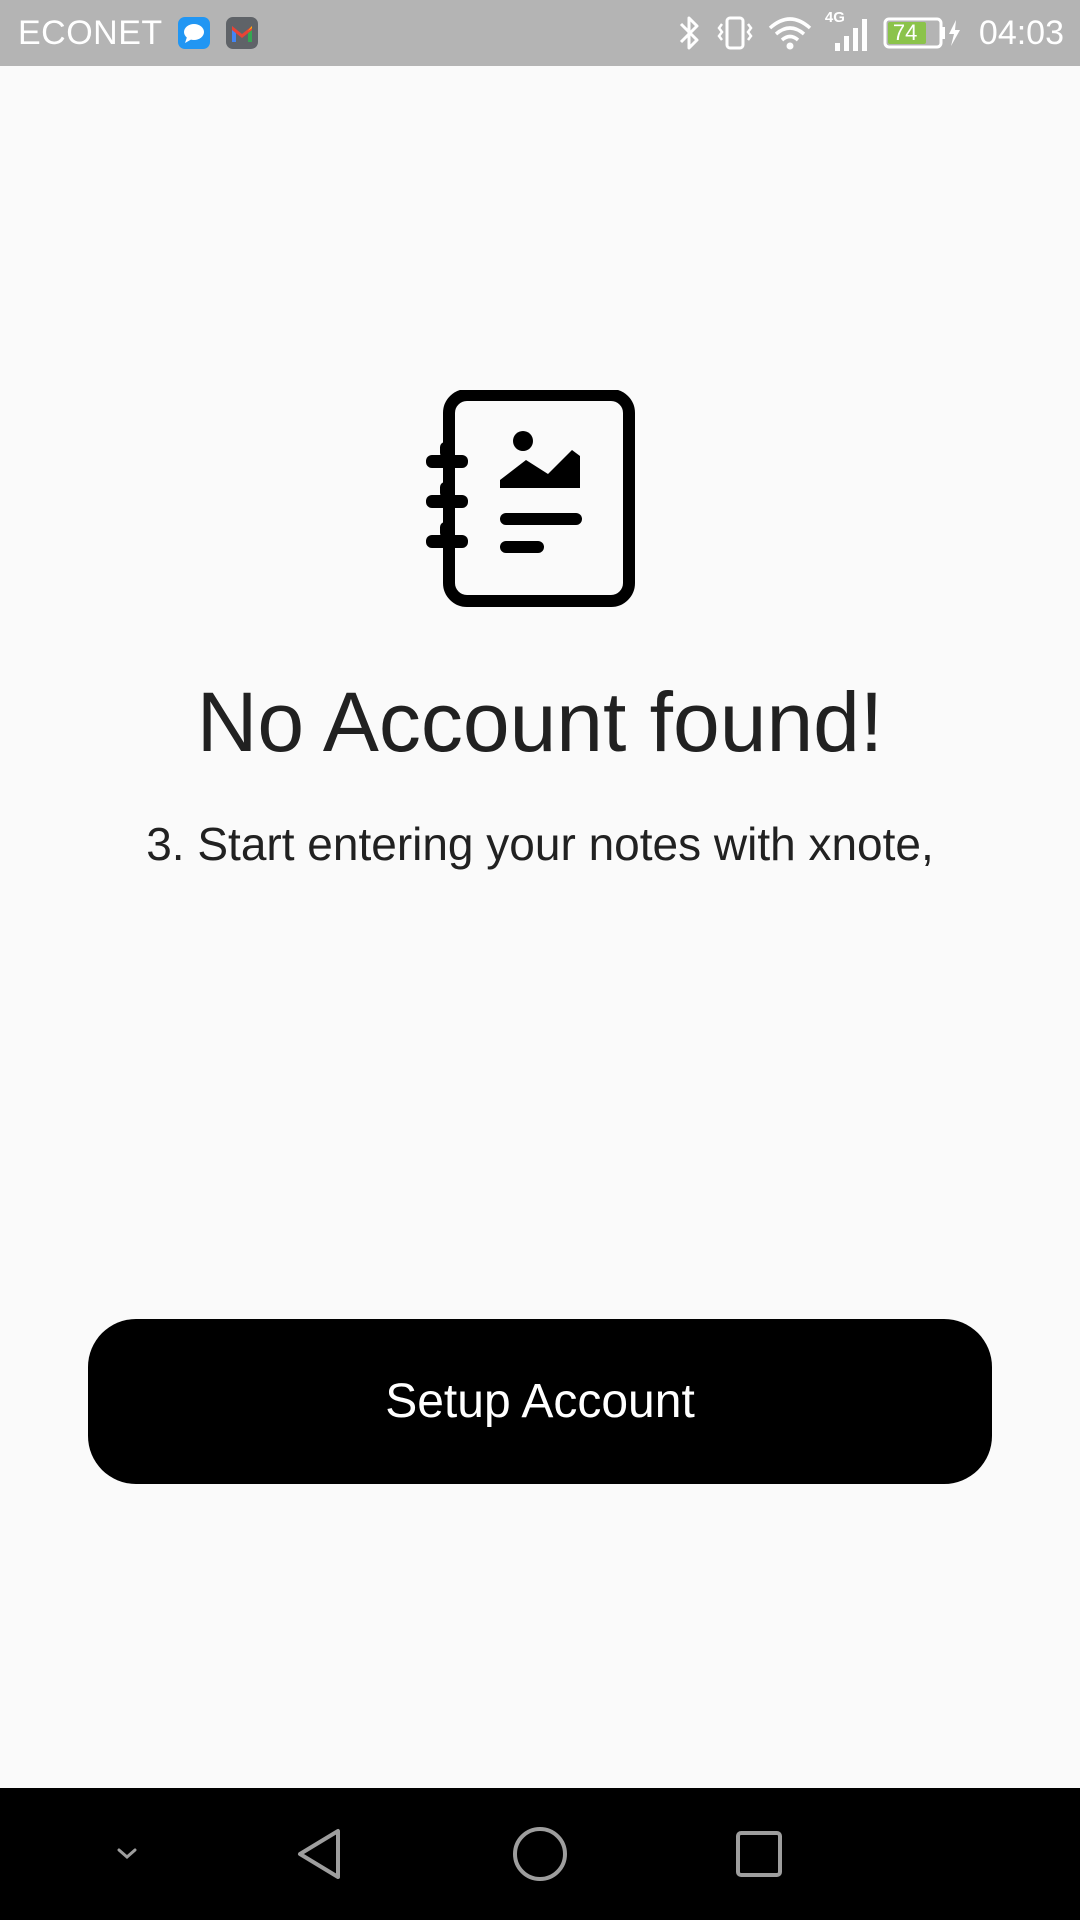 This screenshot has height=1920, width=1080. I want to click on battery-charging-icon: 74, so click(923, 33).